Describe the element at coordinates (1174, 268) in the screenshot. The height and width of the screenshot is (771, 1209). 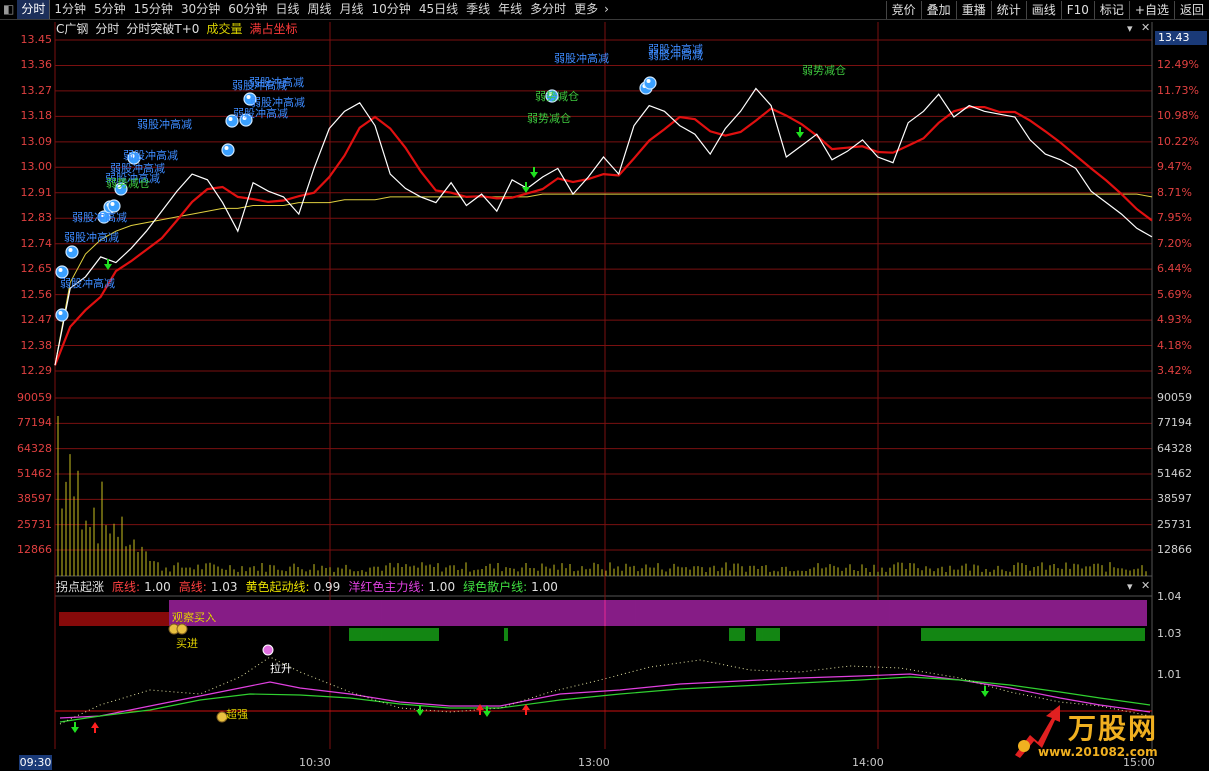
I see `pct-tick: 6.44%` at that location.